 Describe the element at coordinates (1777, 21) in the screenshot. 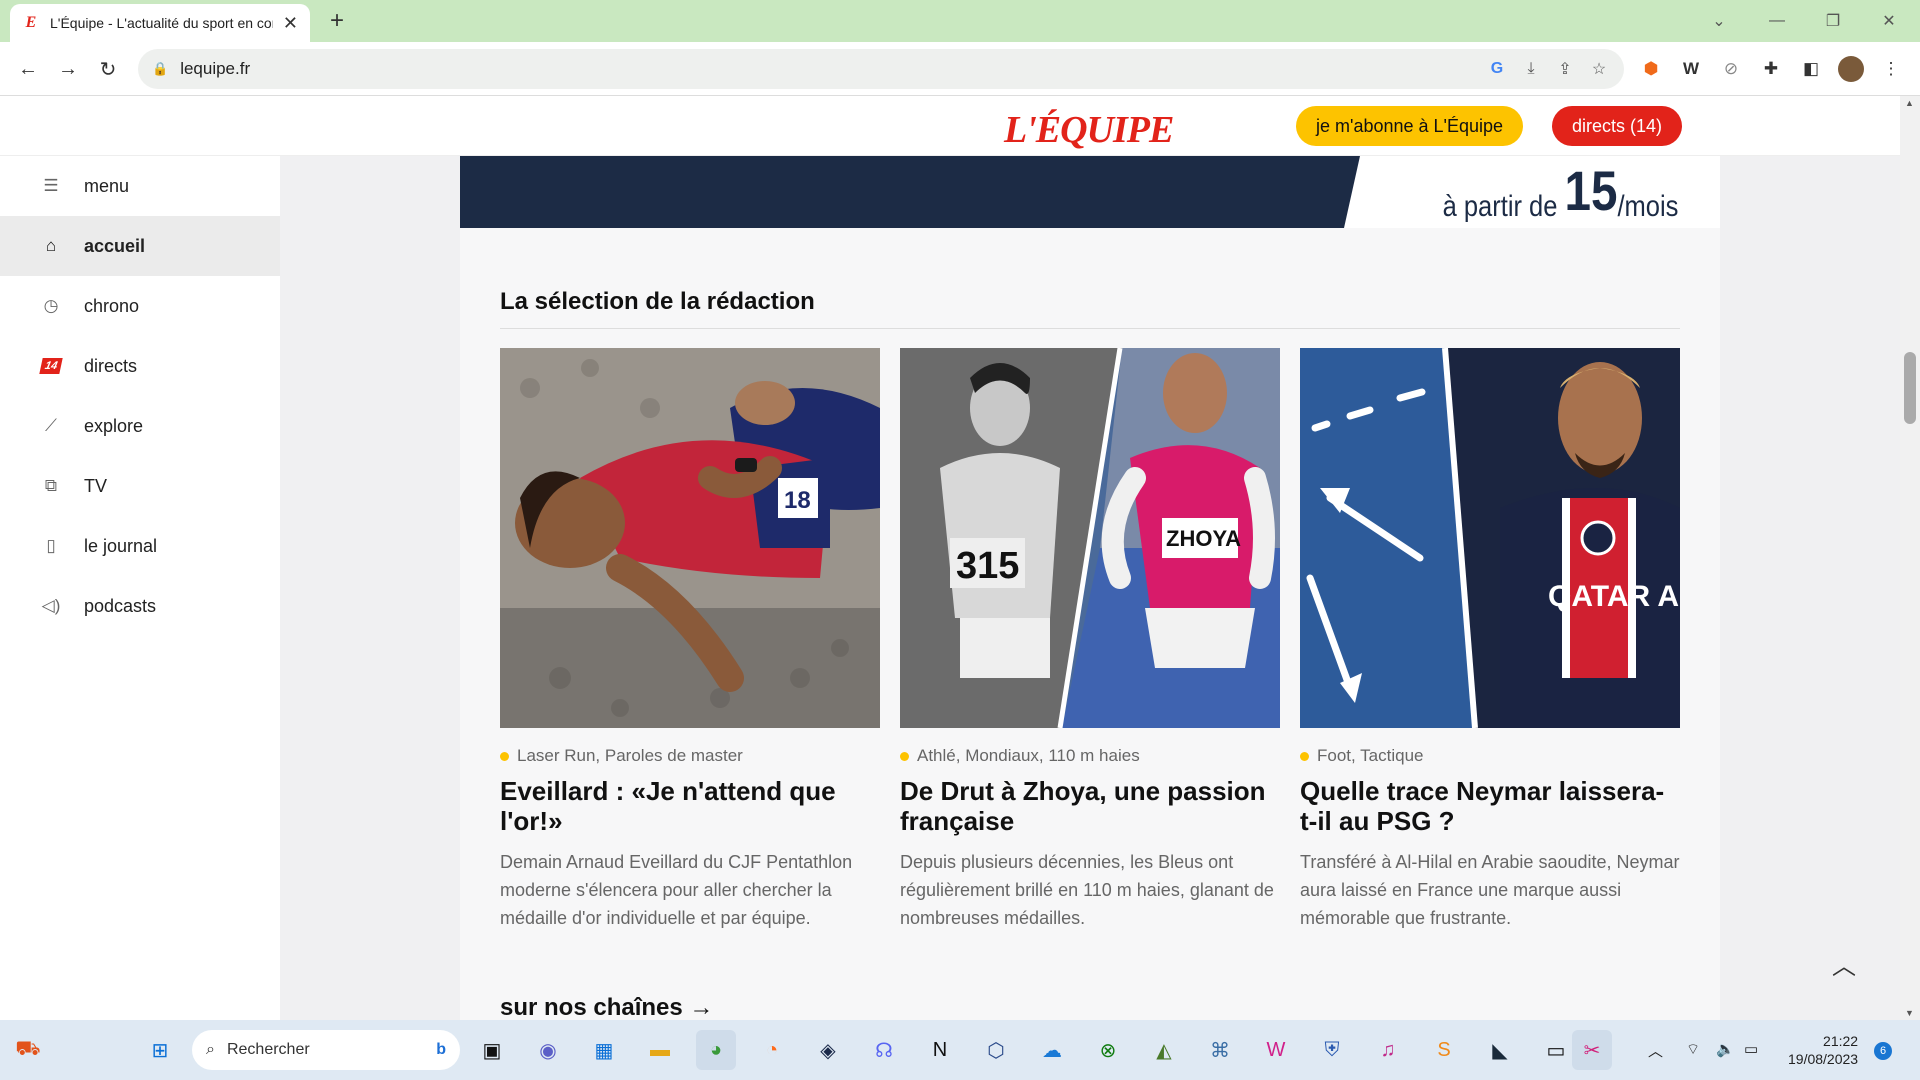

I see `minimize-button: —` at that location.